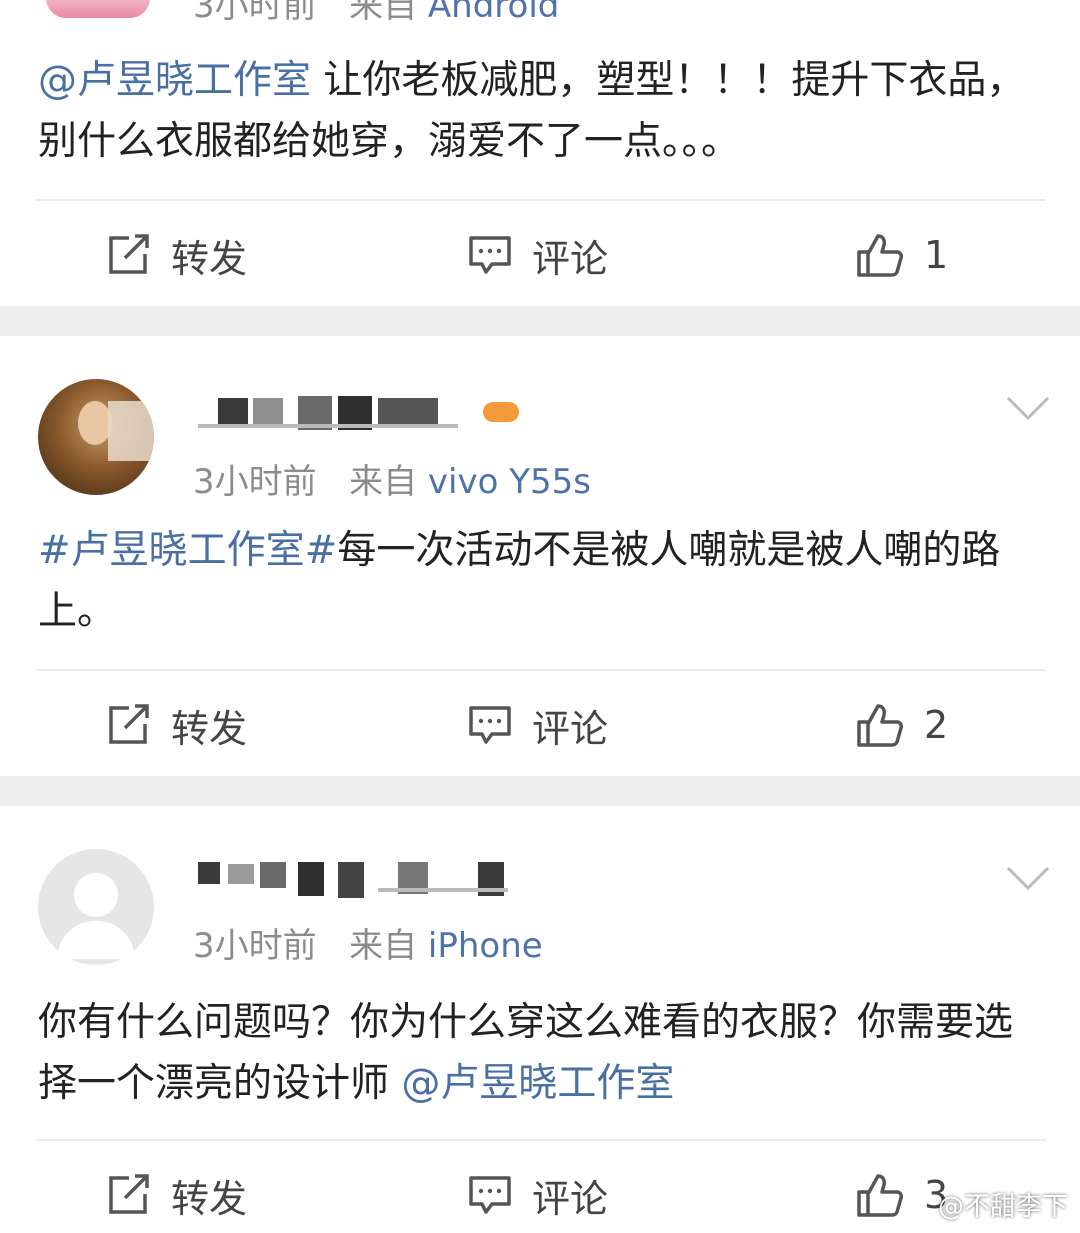  What do you see at coordinates (187, 550) in the screenshot?
I see `hashtag-link: #卢昱晓工作室#` at bounding box center [187, 550].